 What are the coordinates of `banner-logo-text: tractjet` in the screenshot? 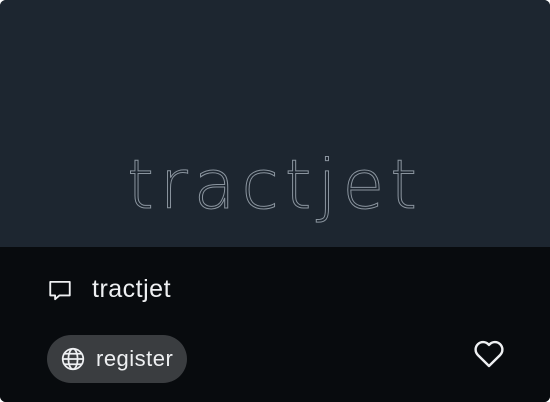 It's located at (275, 185).